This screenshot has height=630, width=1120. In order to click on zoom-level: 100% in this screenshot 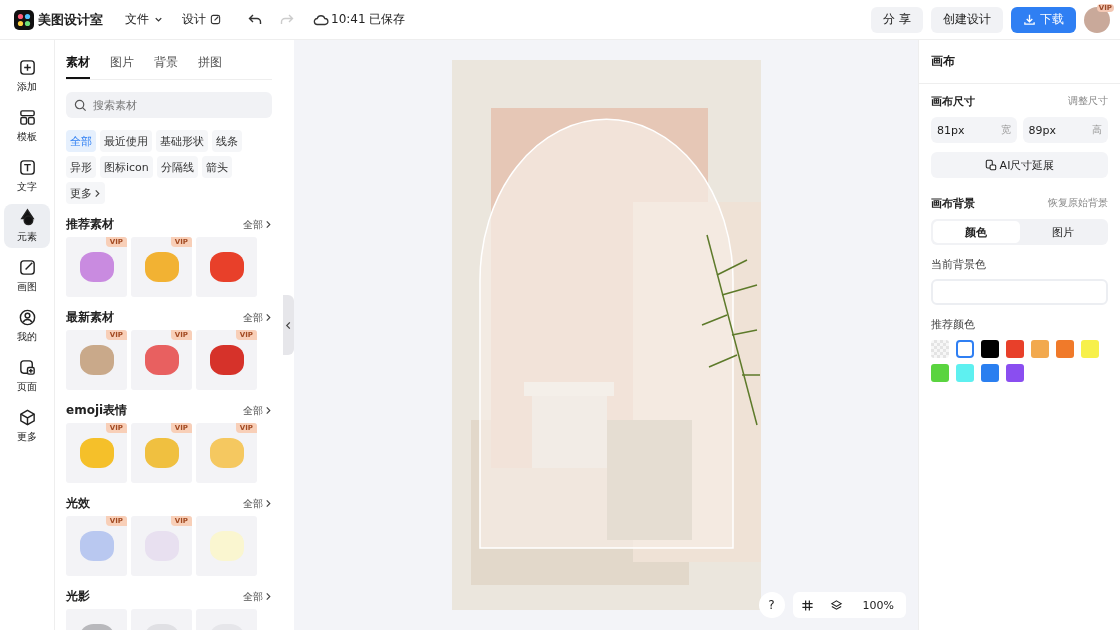, I will do `click(878, 605)`.